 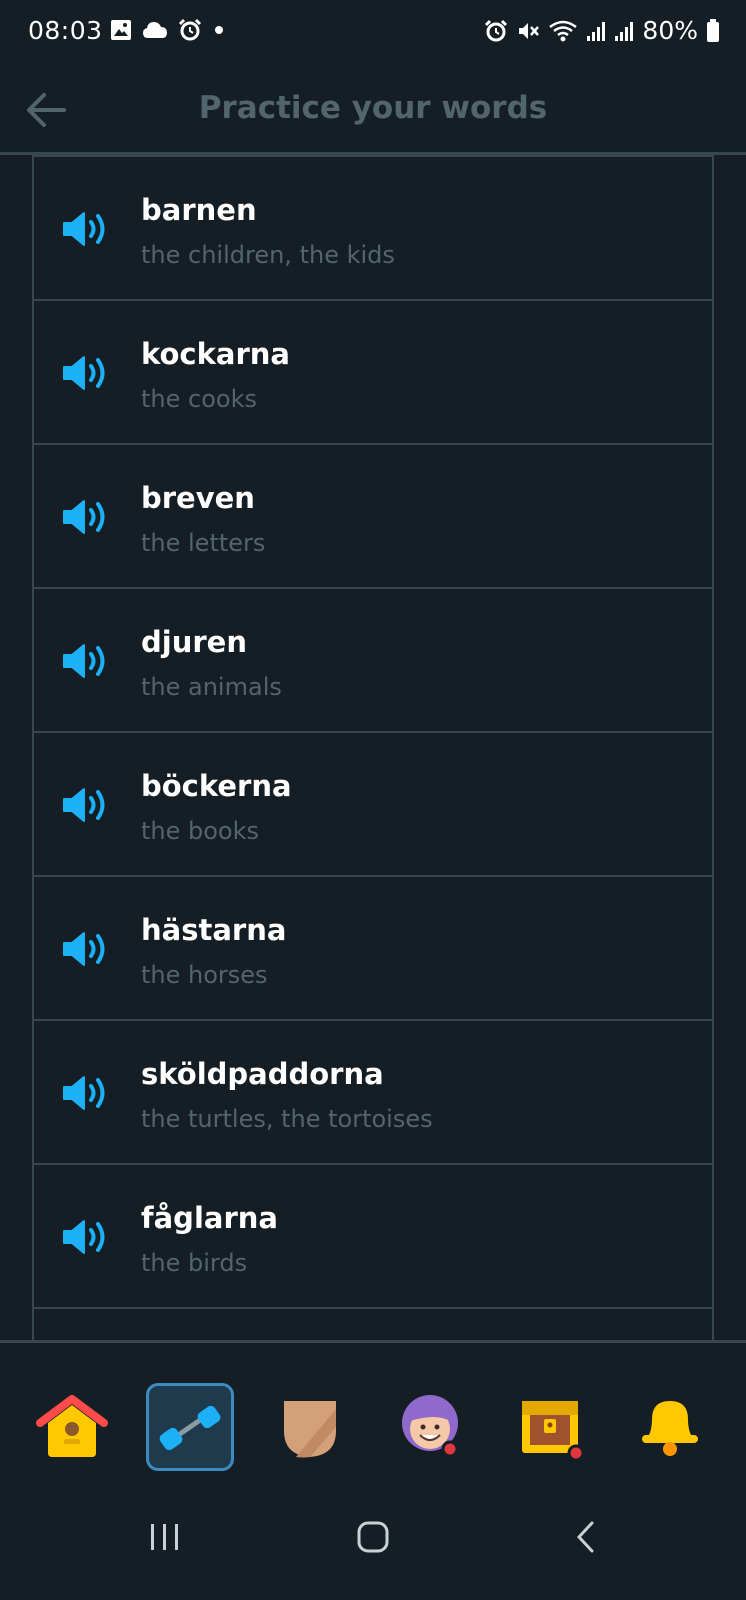 I want to click on tab-leagues, so click(x=310, y=1425).